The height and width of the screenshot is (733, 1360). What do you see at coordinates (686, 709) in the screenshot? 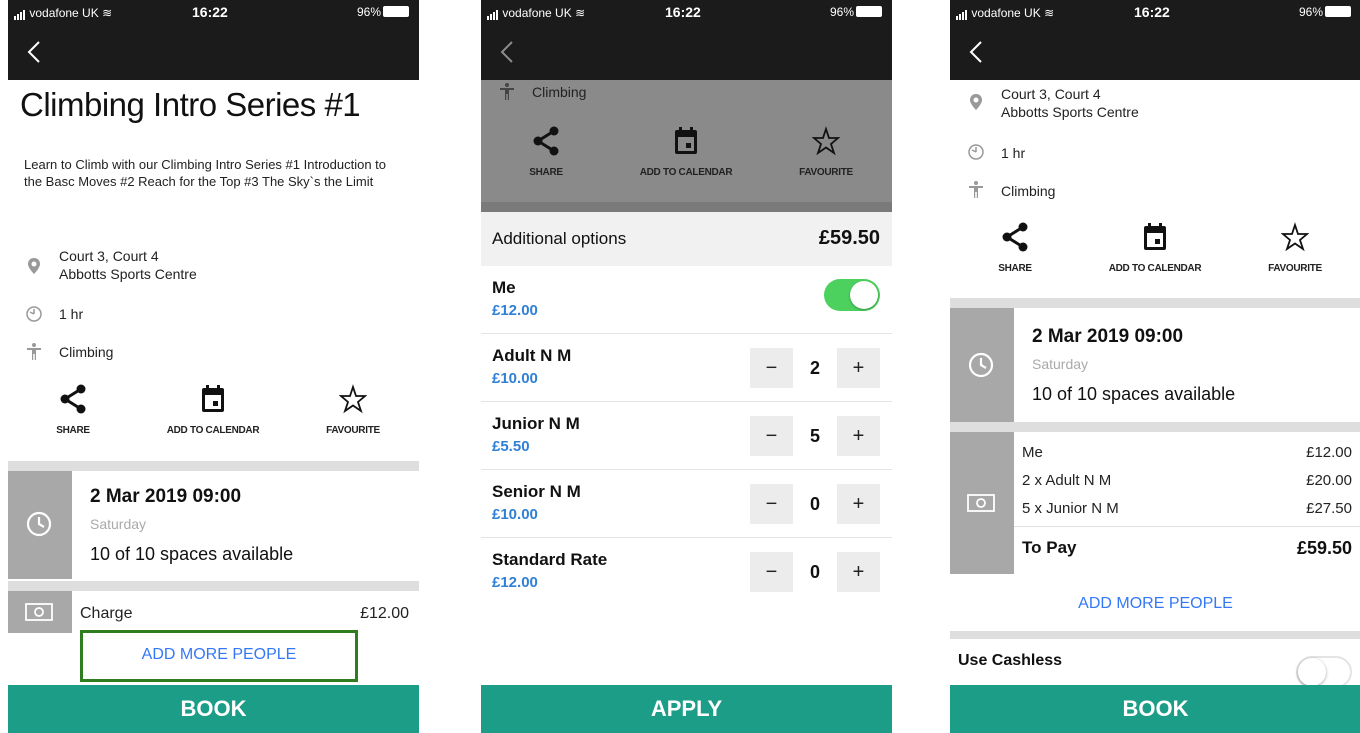
I see `apply-button: APPLY` at bounding box center [686, 709].